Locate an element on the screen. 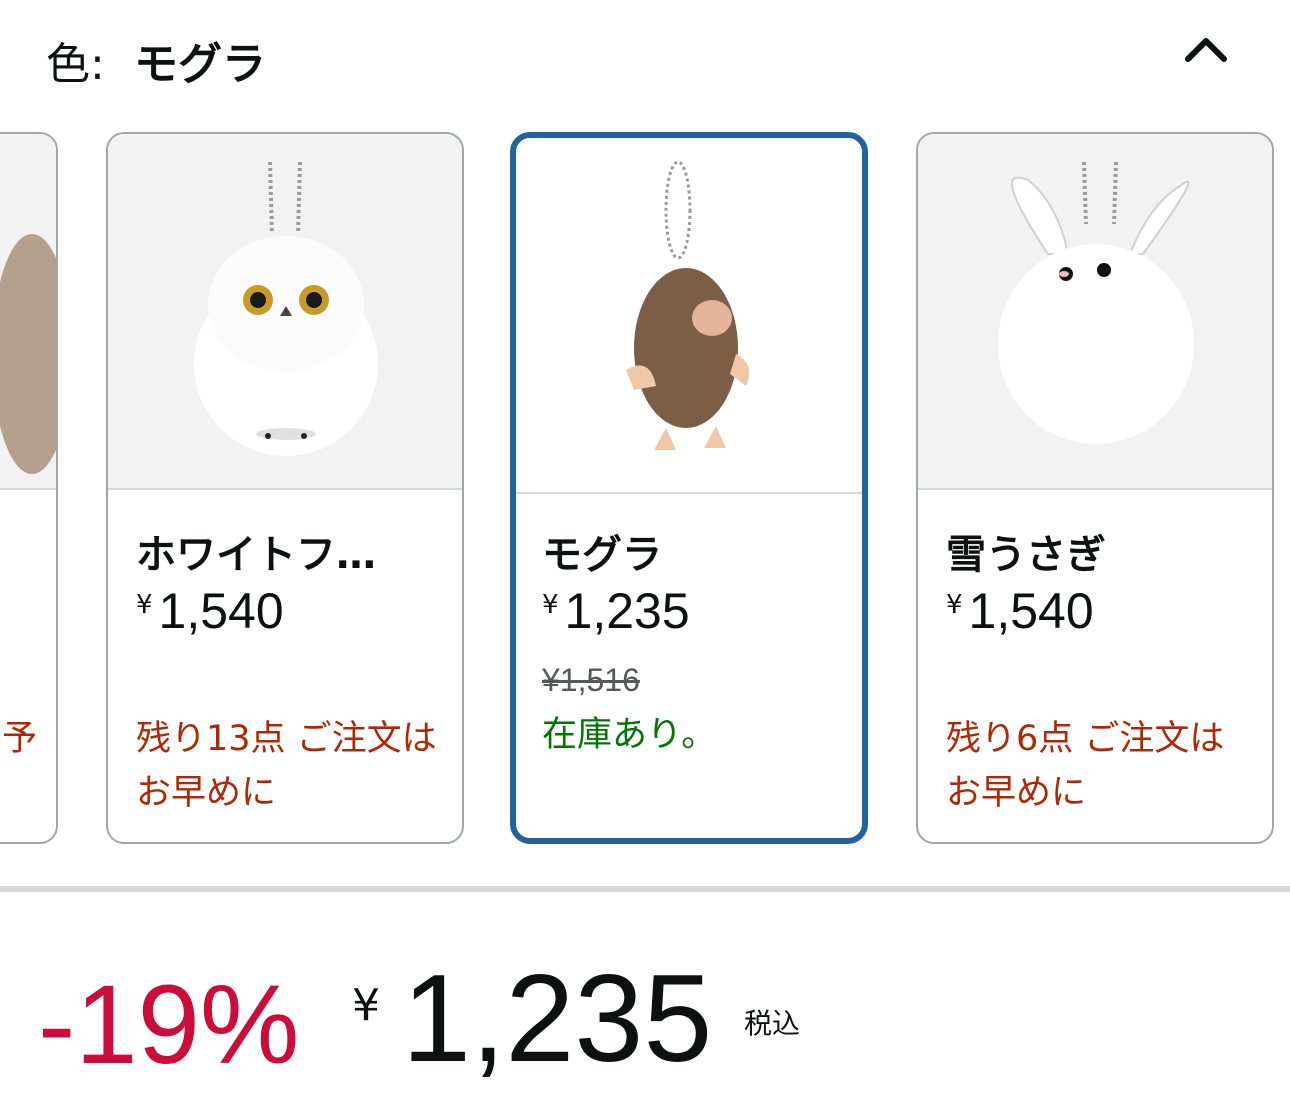  variant-header: 色: モグラ is located at coordinates (645, 55).